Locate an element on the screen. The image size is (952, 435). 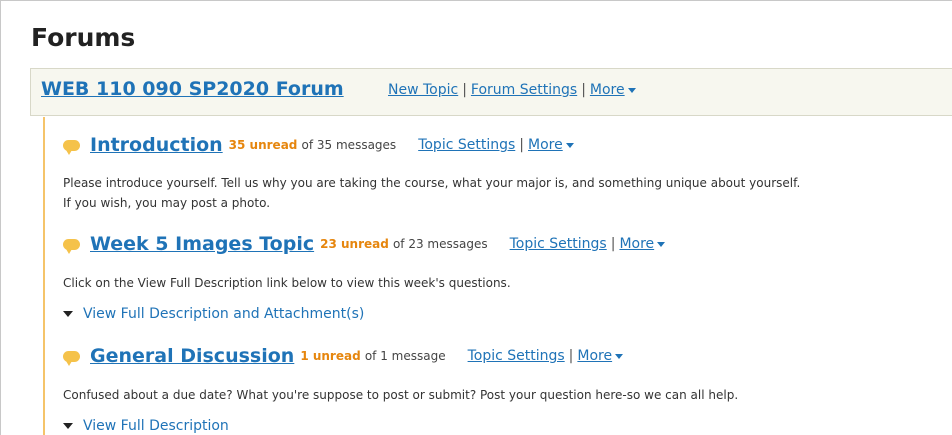
forum-settings-link: Forum Settings is located at coordinates (524, 90).